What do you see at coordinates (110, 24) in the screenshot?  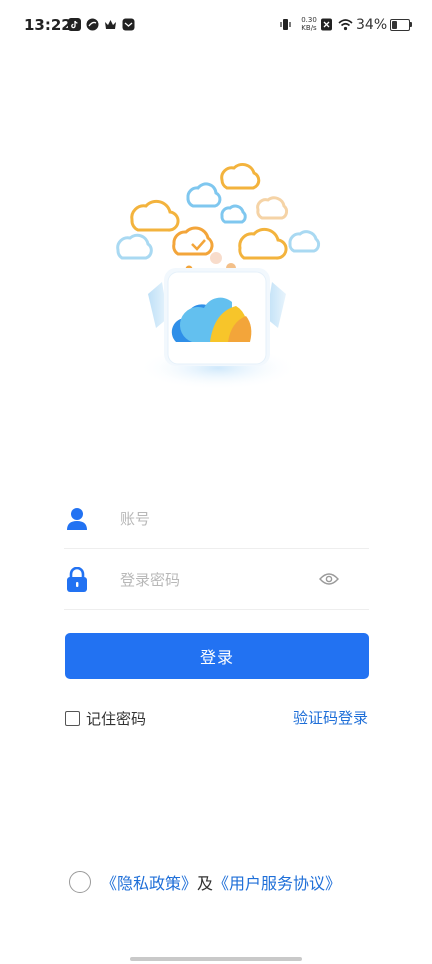 I see `crown-icon` at bounding box center [110, 24].